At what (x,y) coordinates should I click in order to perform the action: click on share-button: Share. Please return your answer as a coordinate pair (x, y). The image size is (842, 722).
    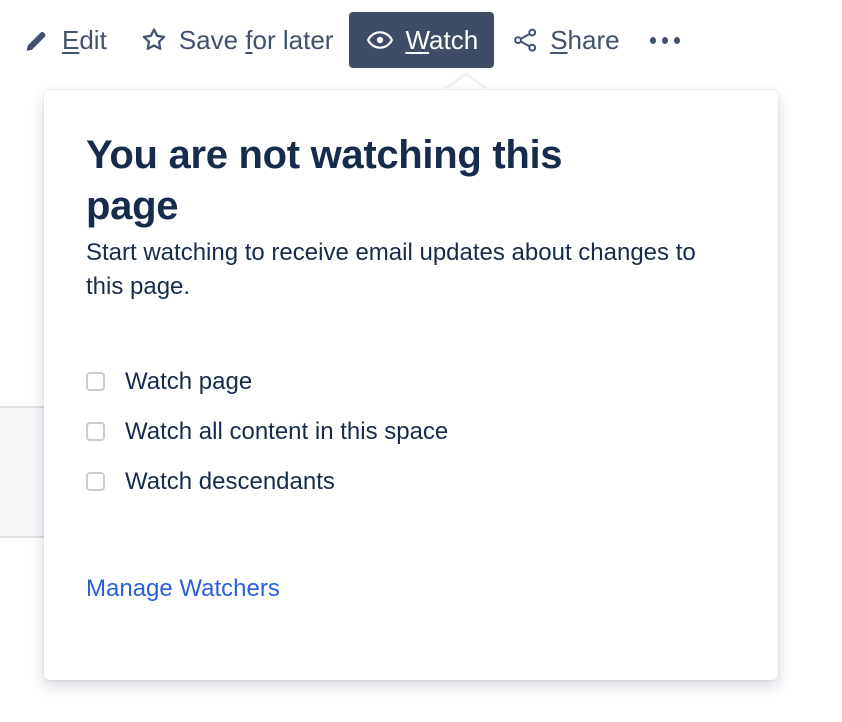
    Looking at the image, I should click on (564, 40).